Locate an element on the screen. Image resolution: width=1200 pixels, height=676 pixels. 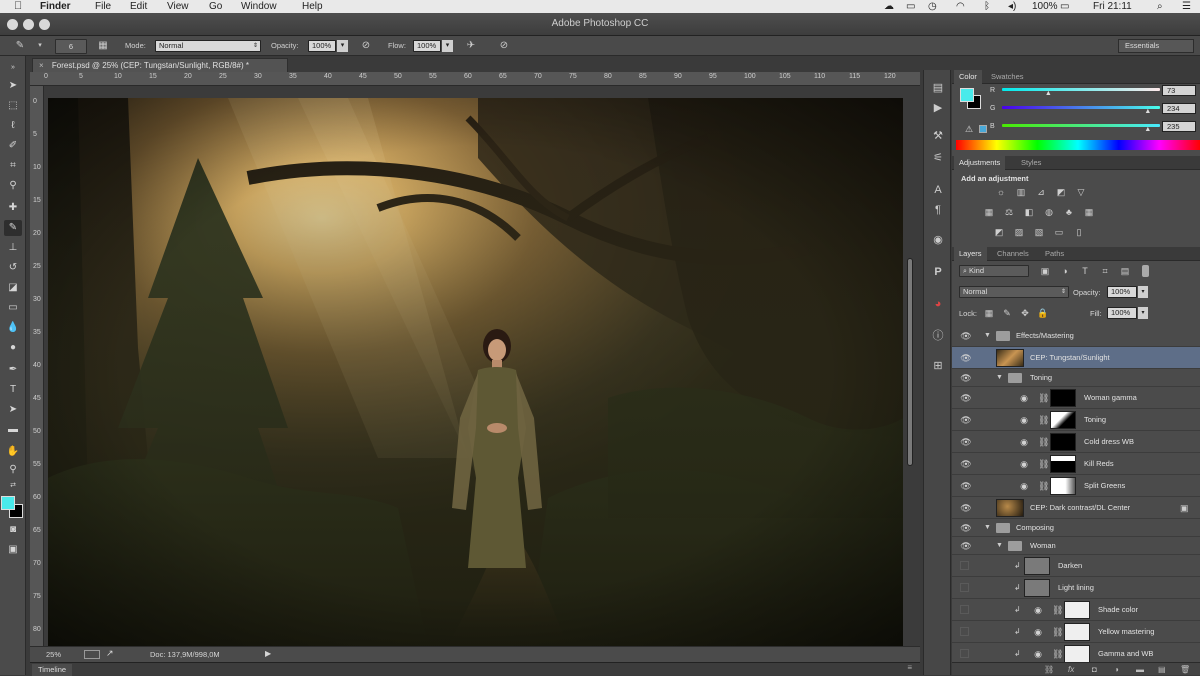
quick-mask-icon: ◙ is located at coordinates (13, 530).